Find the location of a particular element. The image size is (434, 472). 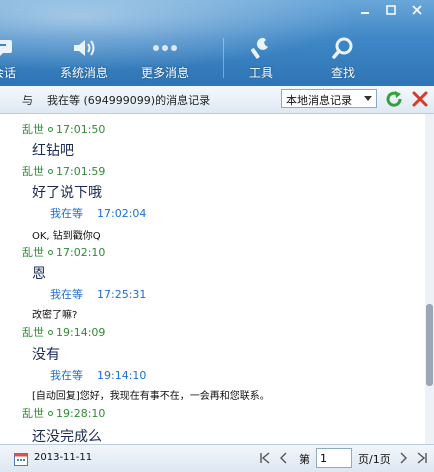

toolbar-separator is located at coordinates (223, 58).